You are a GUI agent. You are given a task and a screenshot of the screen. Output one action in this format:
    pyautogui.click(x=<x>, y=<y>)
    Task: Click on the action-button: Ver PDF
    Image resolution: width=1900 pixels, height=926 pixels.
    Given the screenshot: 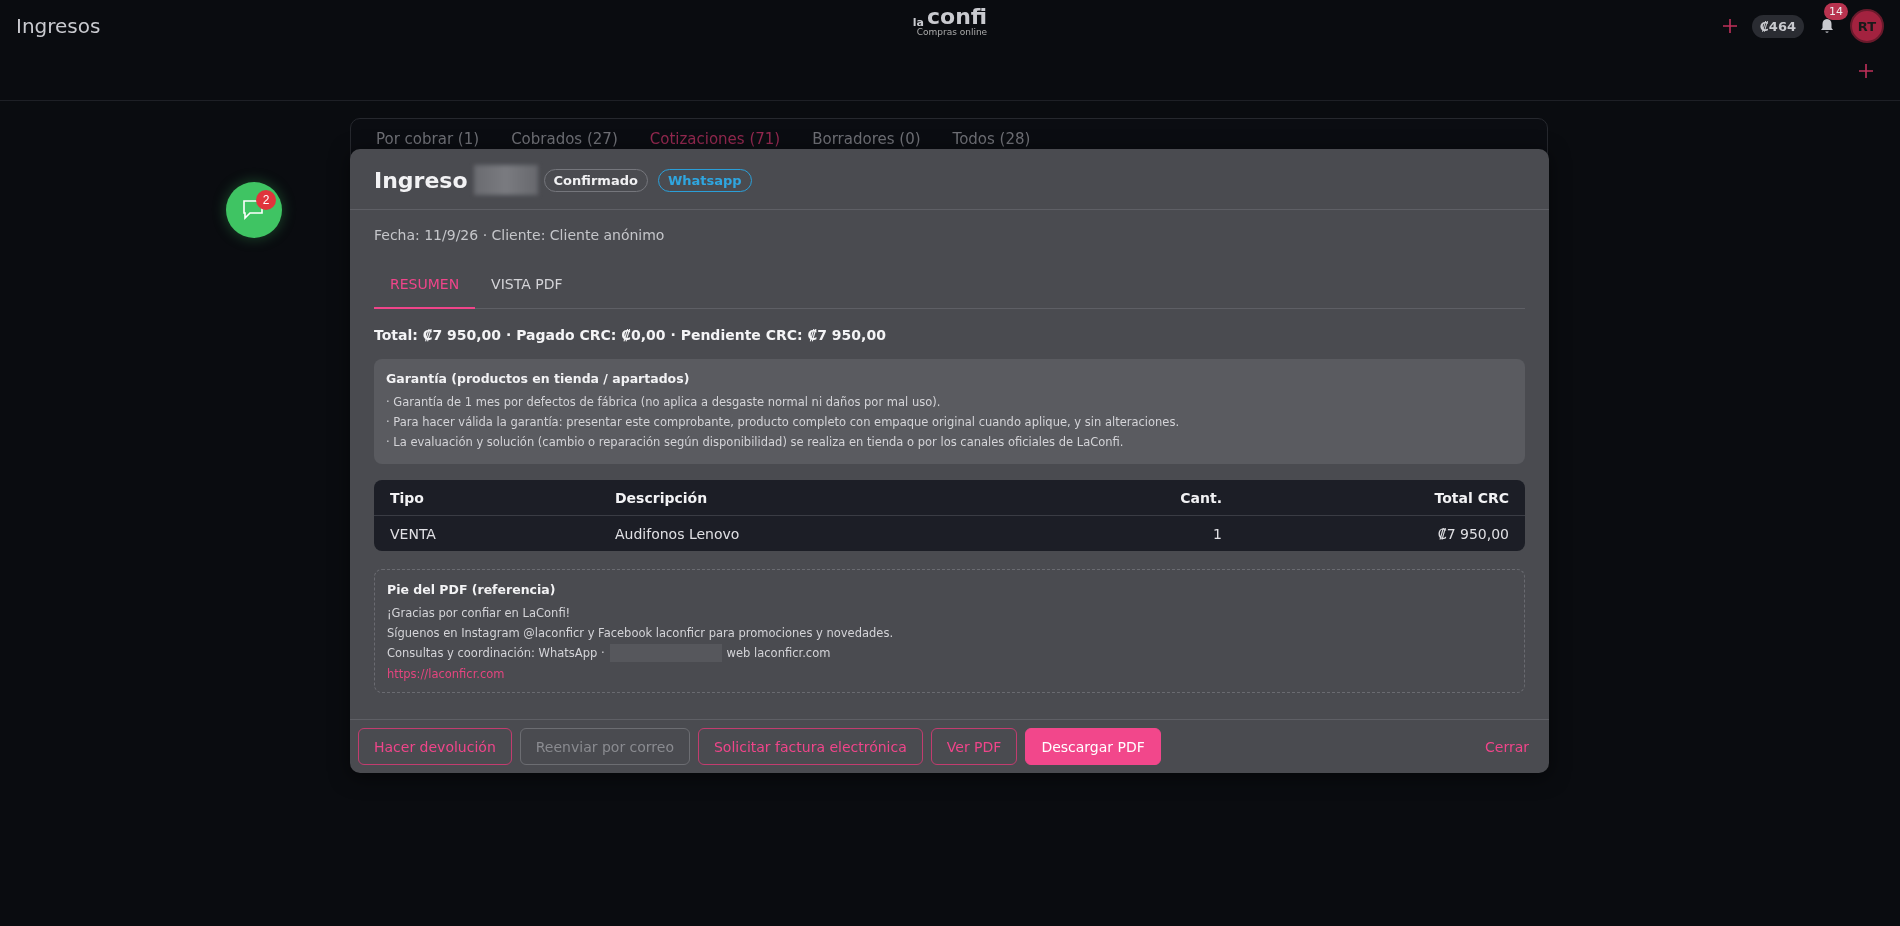 What is the action you would take?
    pyautogui.click(x=974, y=746)
    